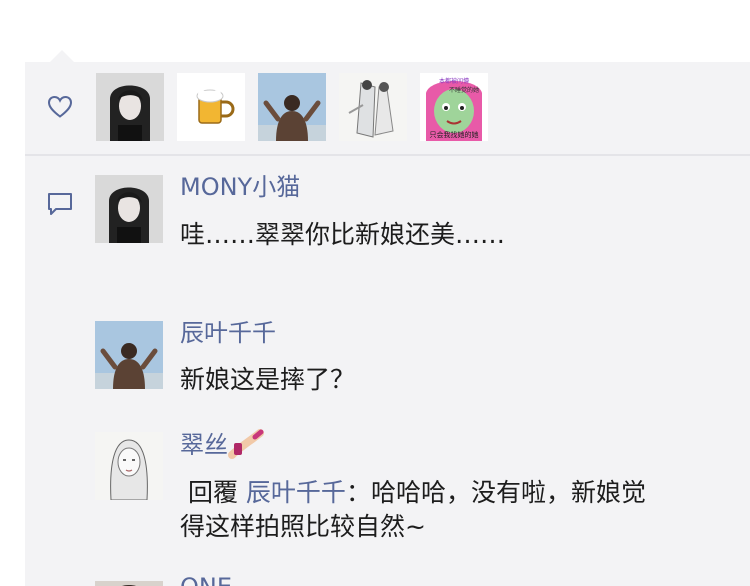 The width and height of the screenshot is (750, 586). Describe the element at coordinates (228, 333) in the screenshot. I see `comment-author-name: 辰叶千千` at that location.